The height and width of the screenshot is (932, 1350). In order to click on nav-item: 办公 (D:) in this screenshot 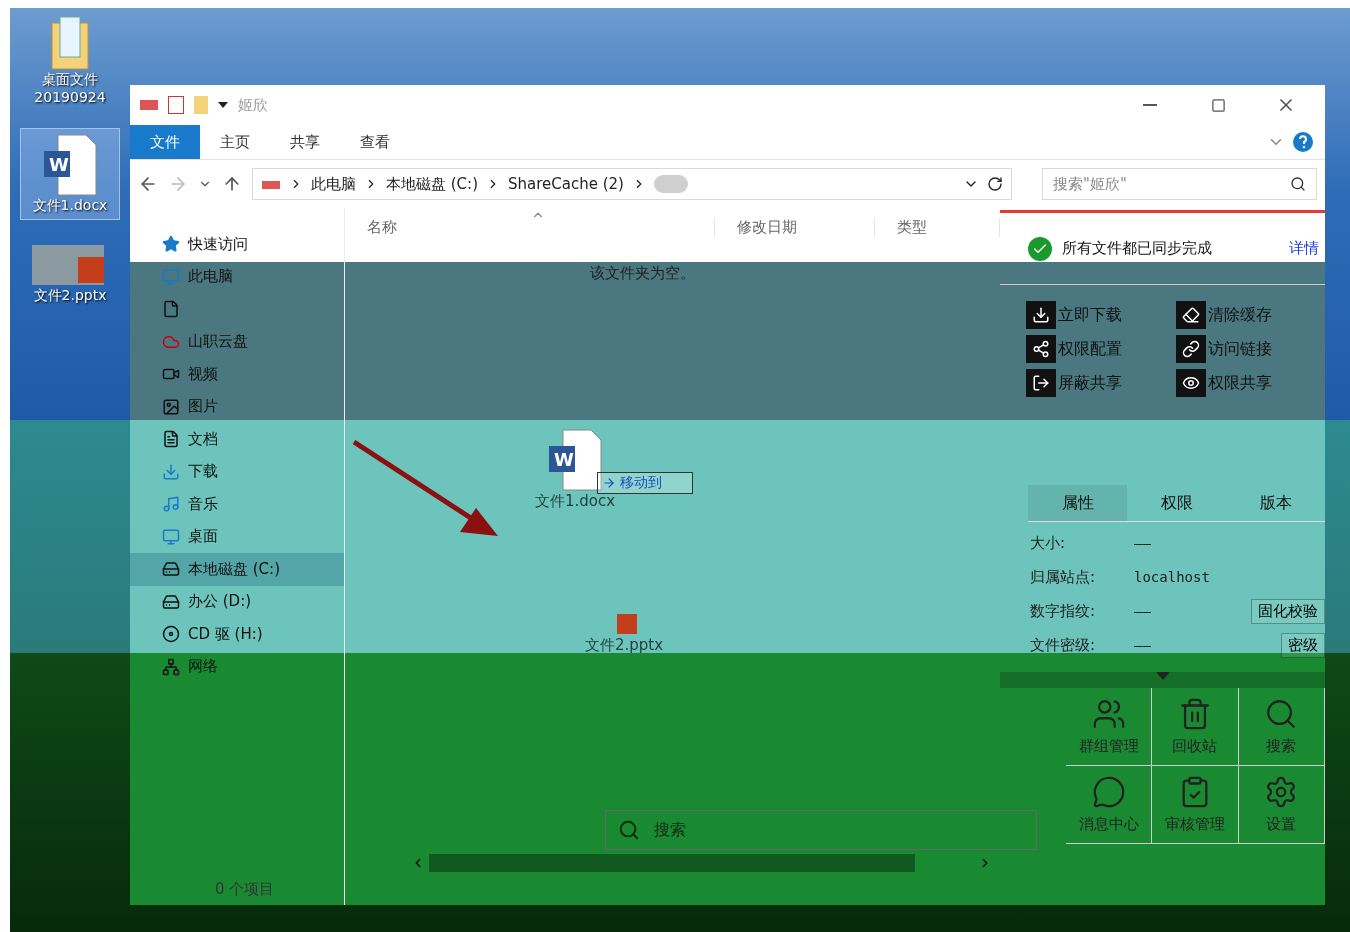, I will do `click(237, 601)`.